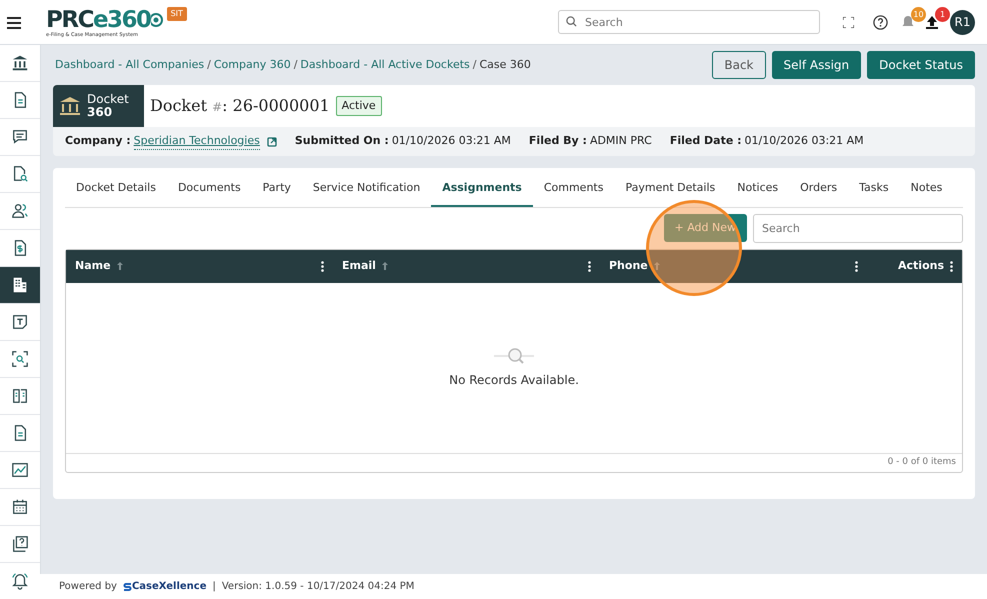 The width and height of the screenshot is (987, 599). I want to click on help-icon, so click(20, 544).